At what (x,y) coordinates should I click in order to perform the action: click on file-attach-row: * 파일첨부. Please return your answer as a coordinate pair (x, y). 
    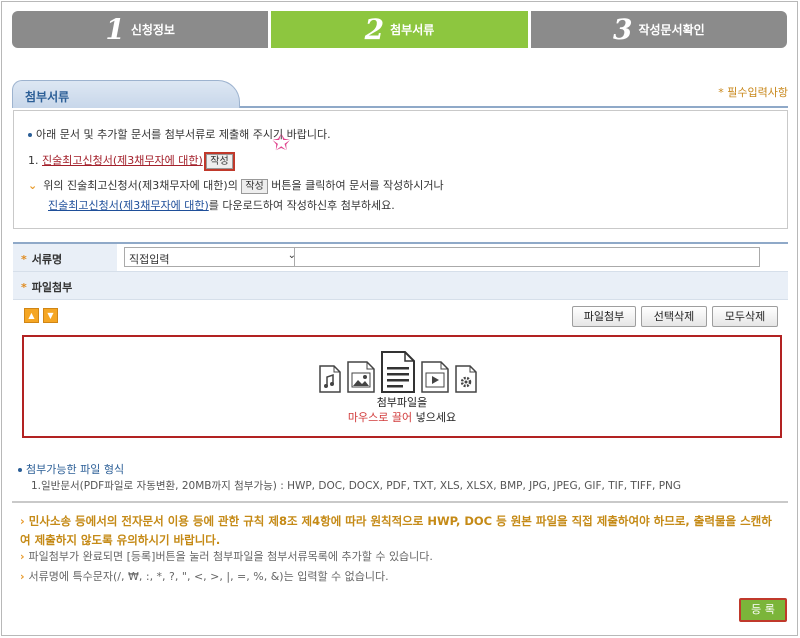
    Looking at the image, I should click on (400, 286).